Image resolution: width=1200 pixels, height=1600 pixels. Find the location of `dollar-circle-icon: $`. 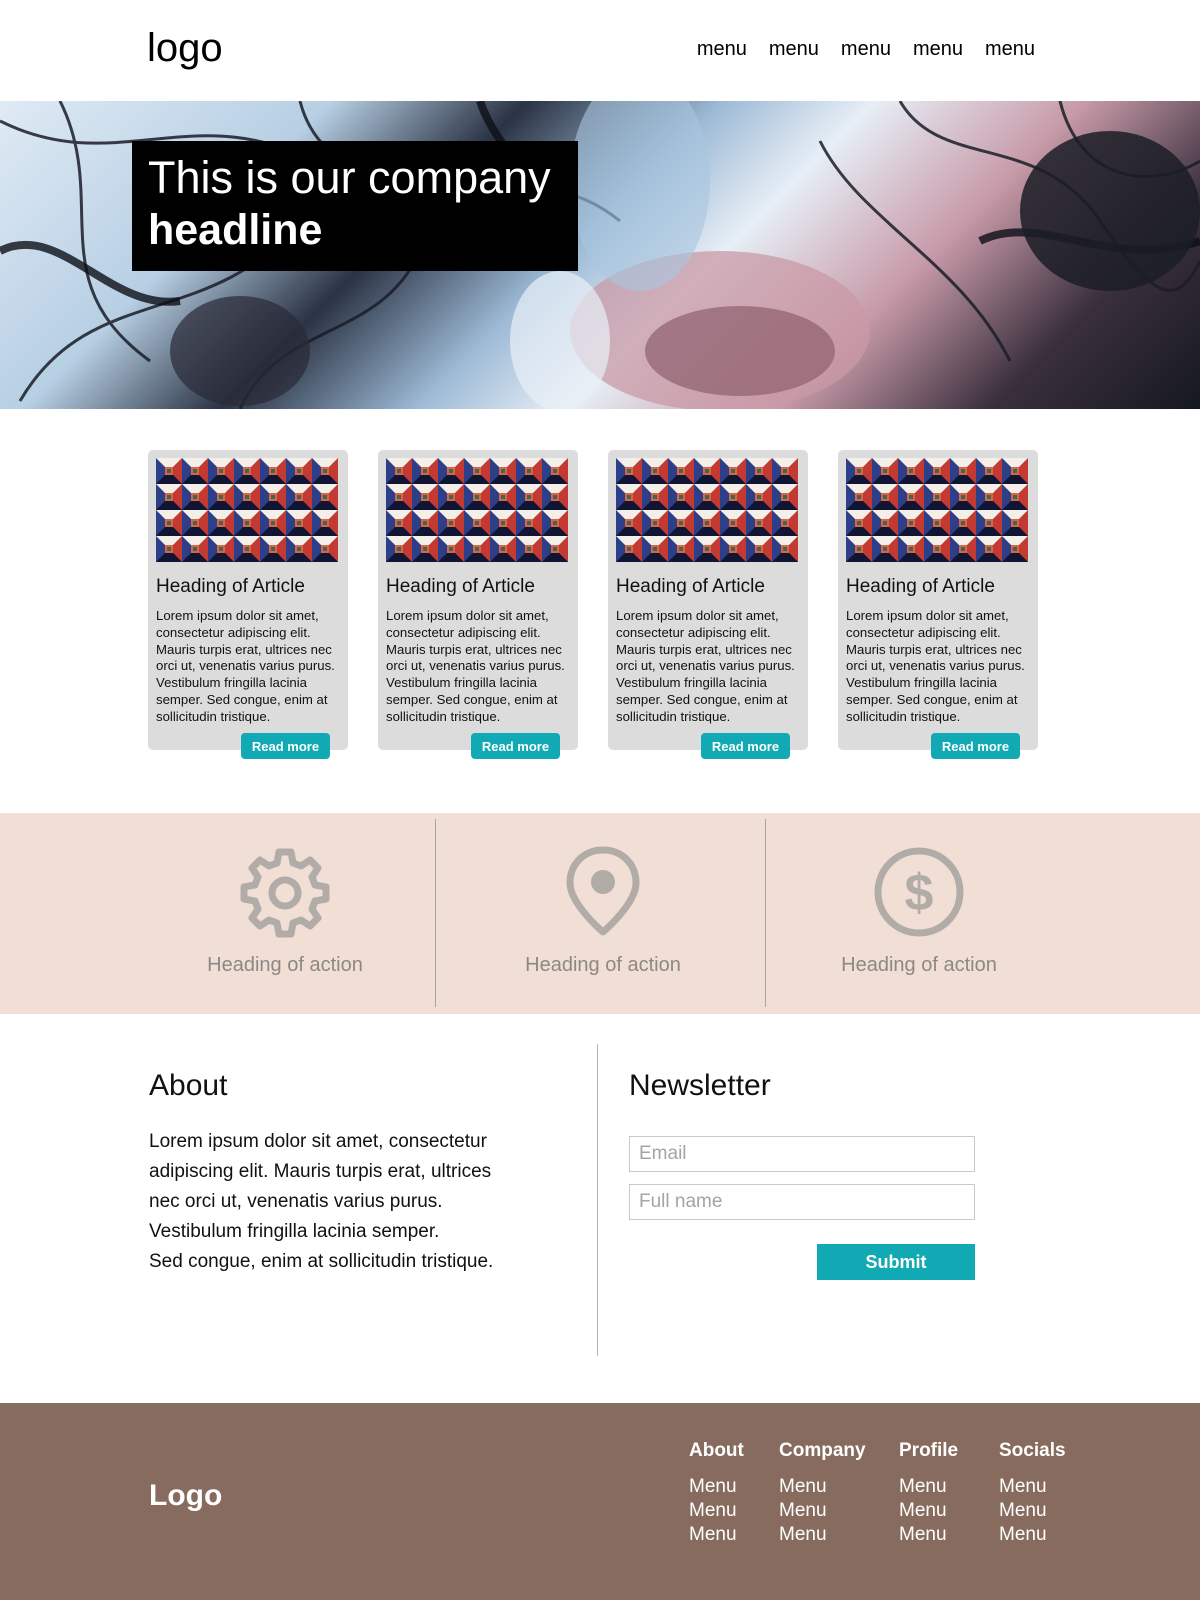

dollar-circle-icon: $ is located at coordinates (919, 892).